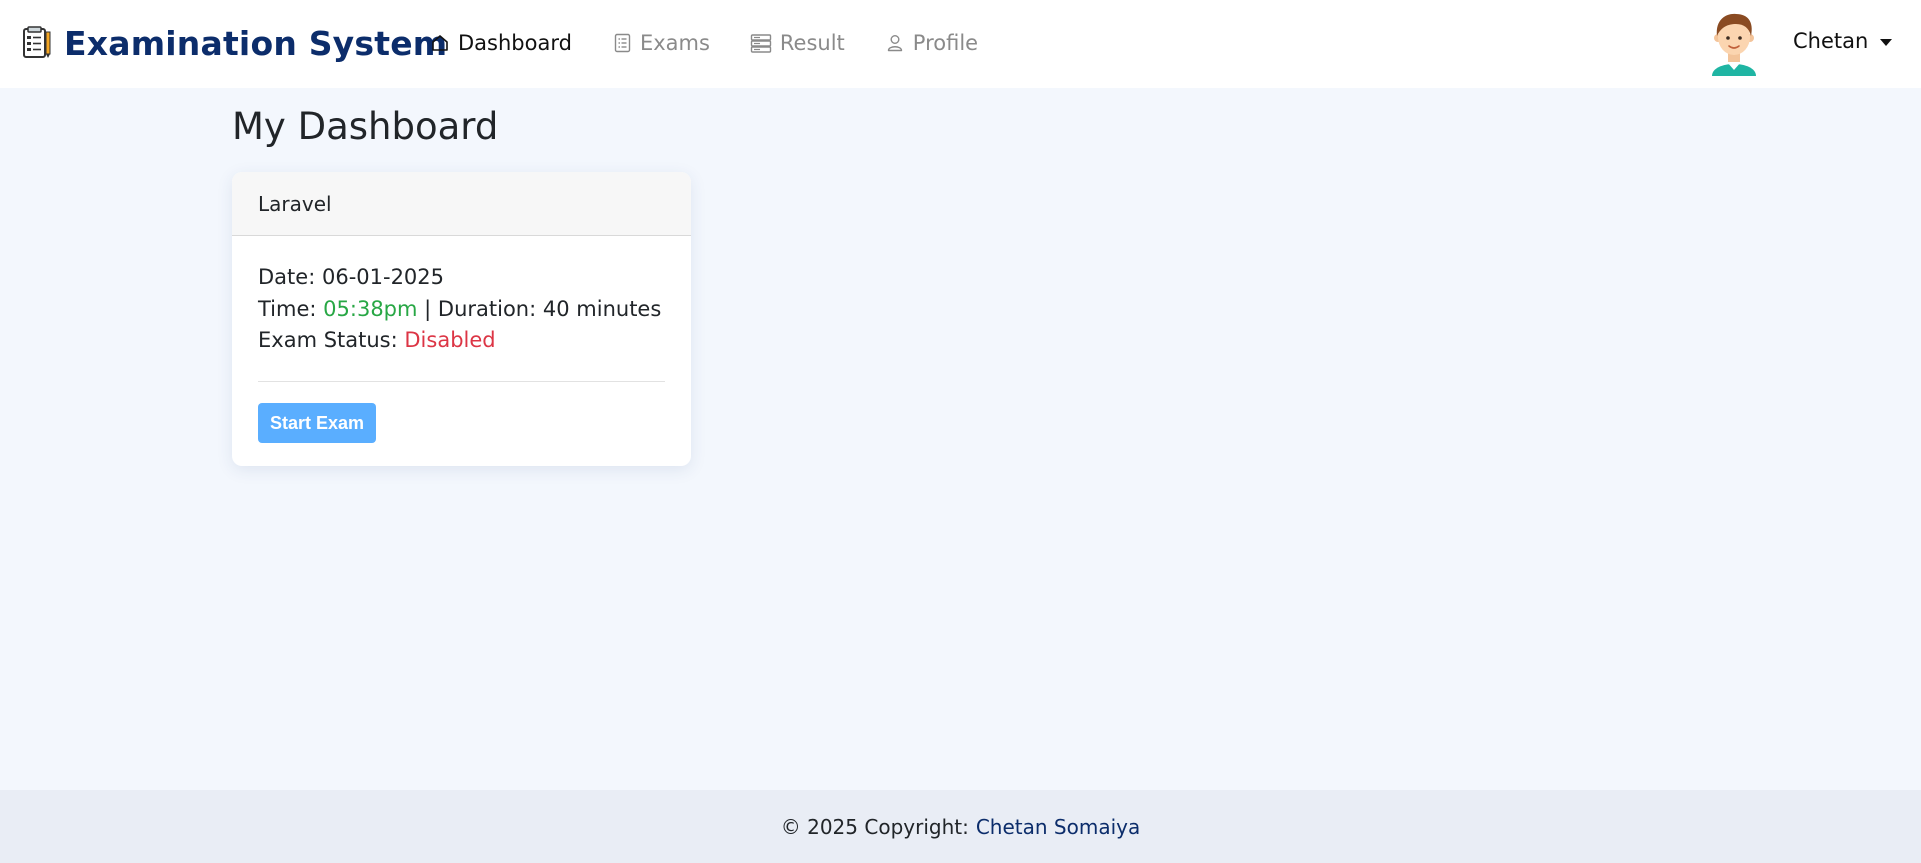 The height and width of the screenshot is (863, 1921). What do you see at coordinates (317, 422) in the screenshot?
I see `start-exam-button: Start Exam` at bounding box center [317, 422].